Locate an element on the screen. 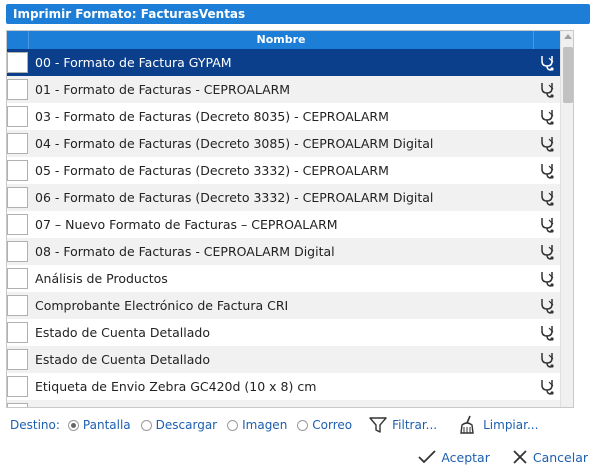  destination-options: Pantalla Descargar Imagen Correo is located at coordinates (214, 425).